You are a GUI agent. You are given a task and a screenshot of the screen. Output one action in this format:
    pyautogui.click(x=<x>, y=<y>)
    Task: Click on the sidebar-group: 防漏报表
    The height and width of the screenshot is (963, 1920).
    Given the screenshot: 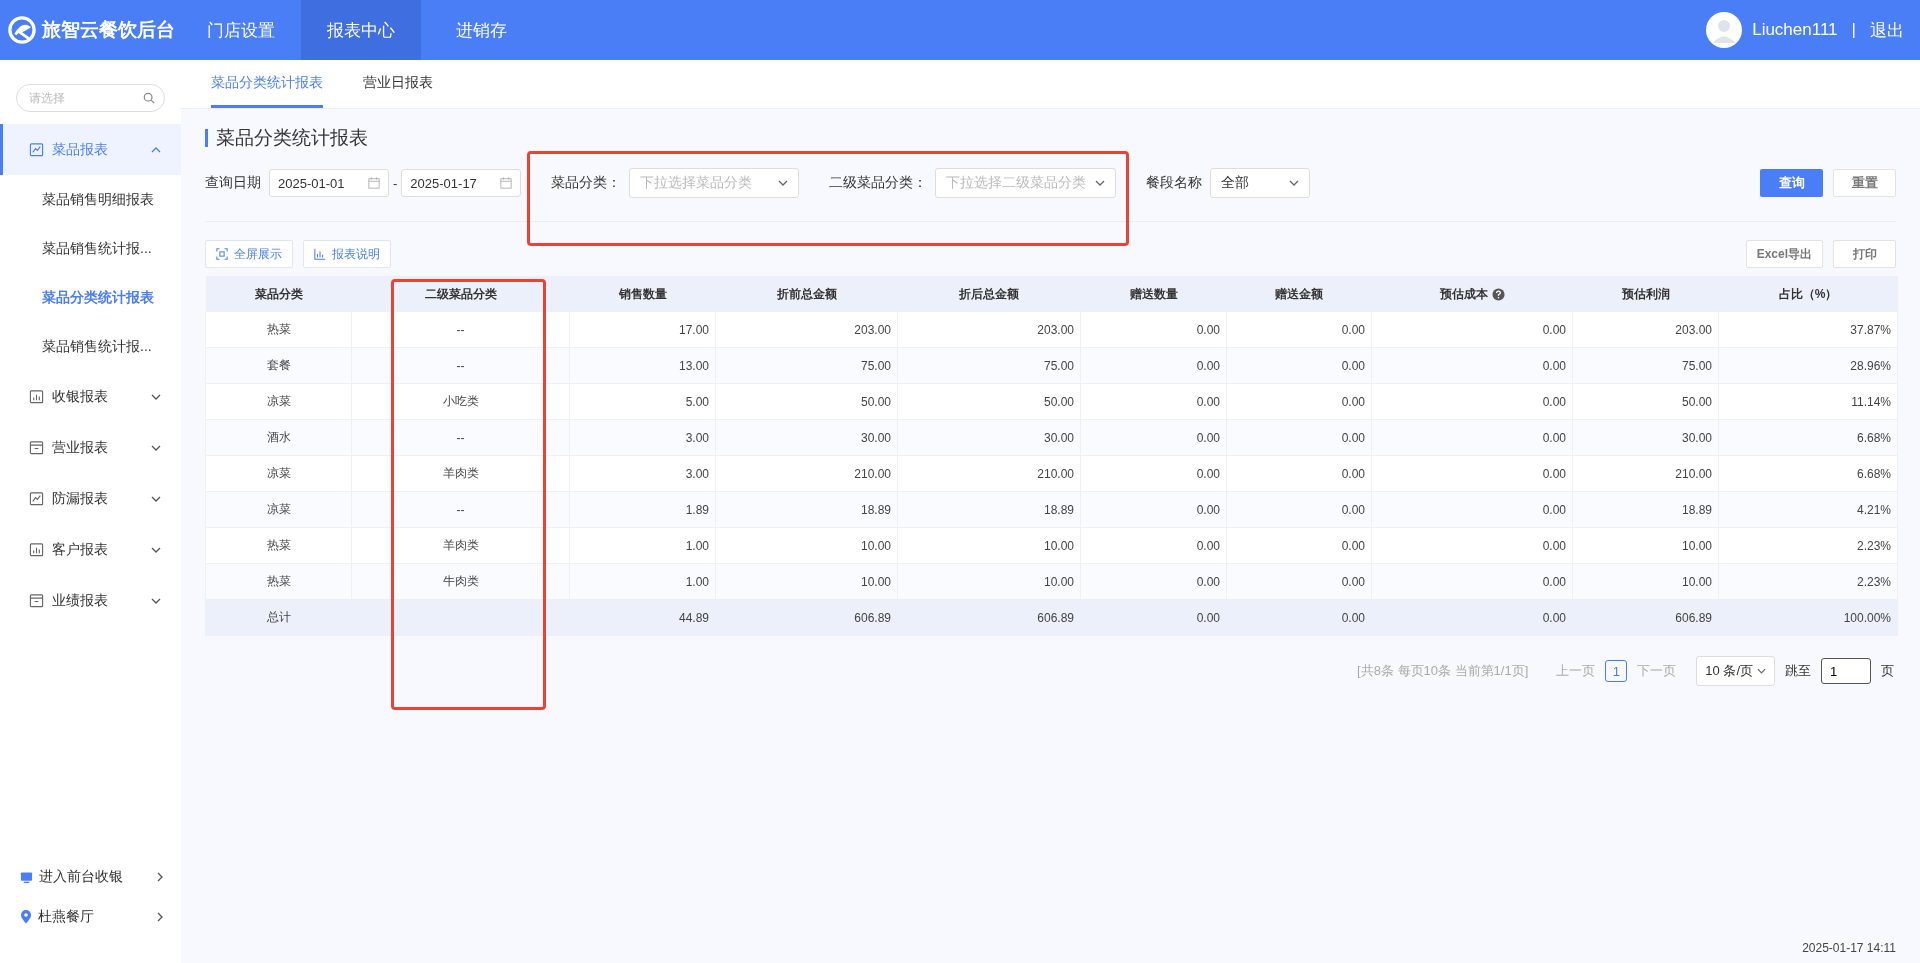 What is the action you would take?
    pyautogui.click(x=90, y=498)
    